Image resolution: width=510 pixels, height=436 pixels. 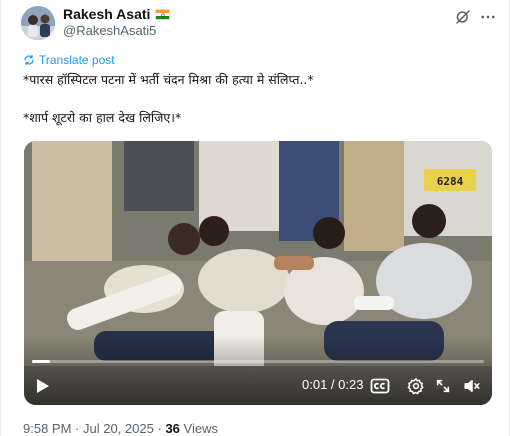 What do you see at coordinates (472, 386) in the screenshot?
I see `volume-mute-icon` at bounding box center [472, 386].